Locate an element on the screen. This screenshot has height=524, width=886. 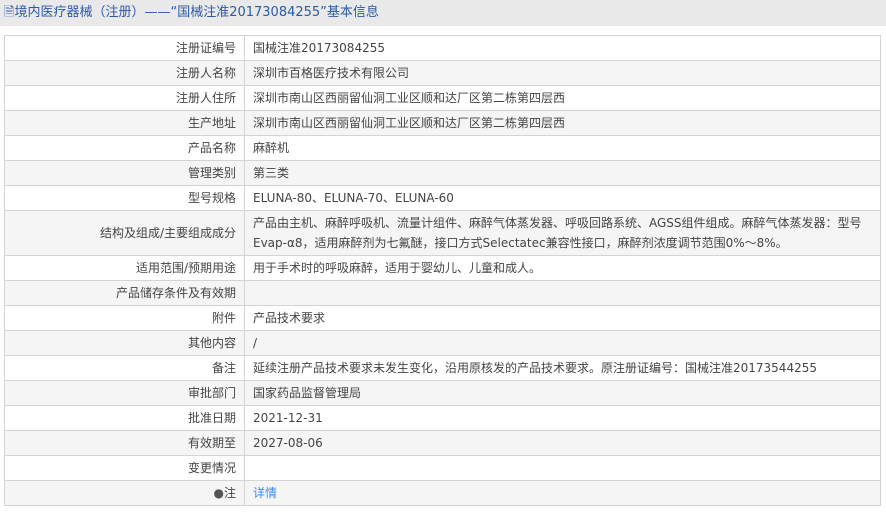
table-row: 注册人名称 深圳市百格医疗技术有限公司 is located at coordinates (442, 73).